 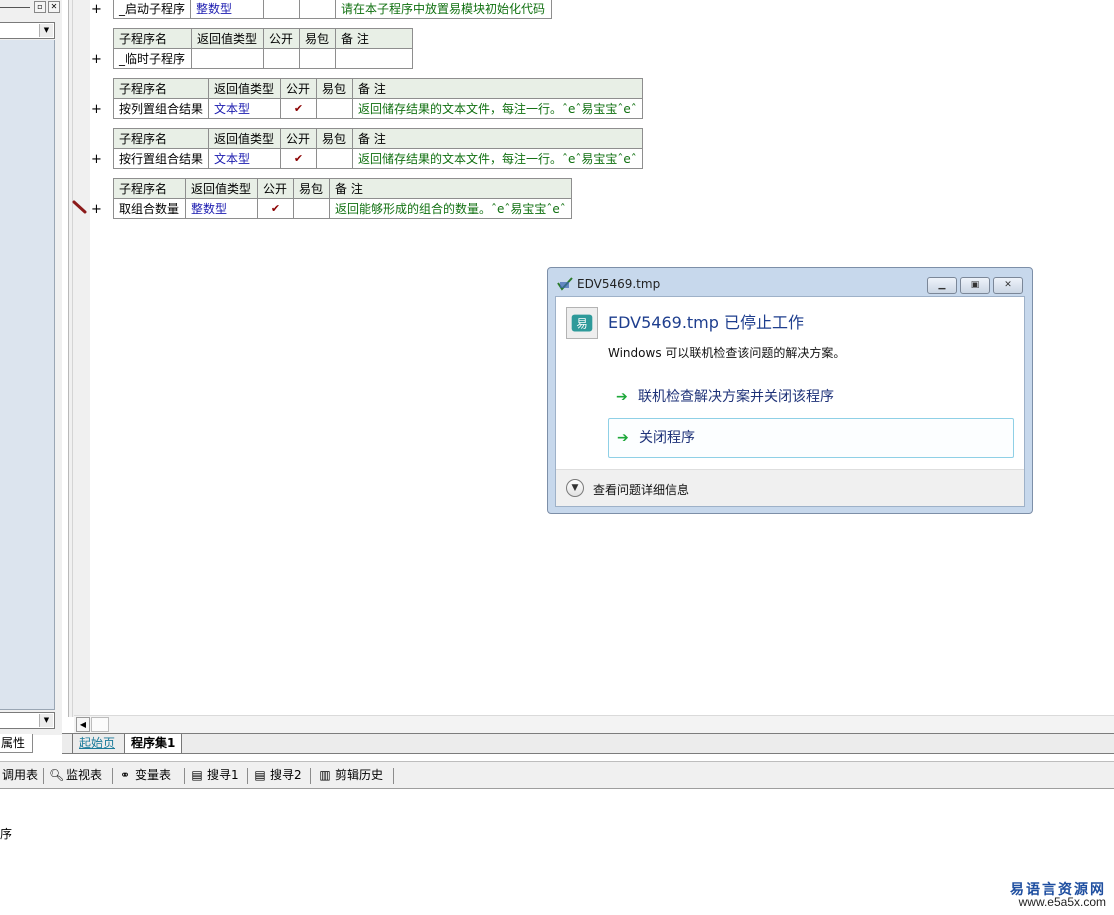 I want to click on subroutine-name: 按列置组合结果, so click(x=161, y=108).